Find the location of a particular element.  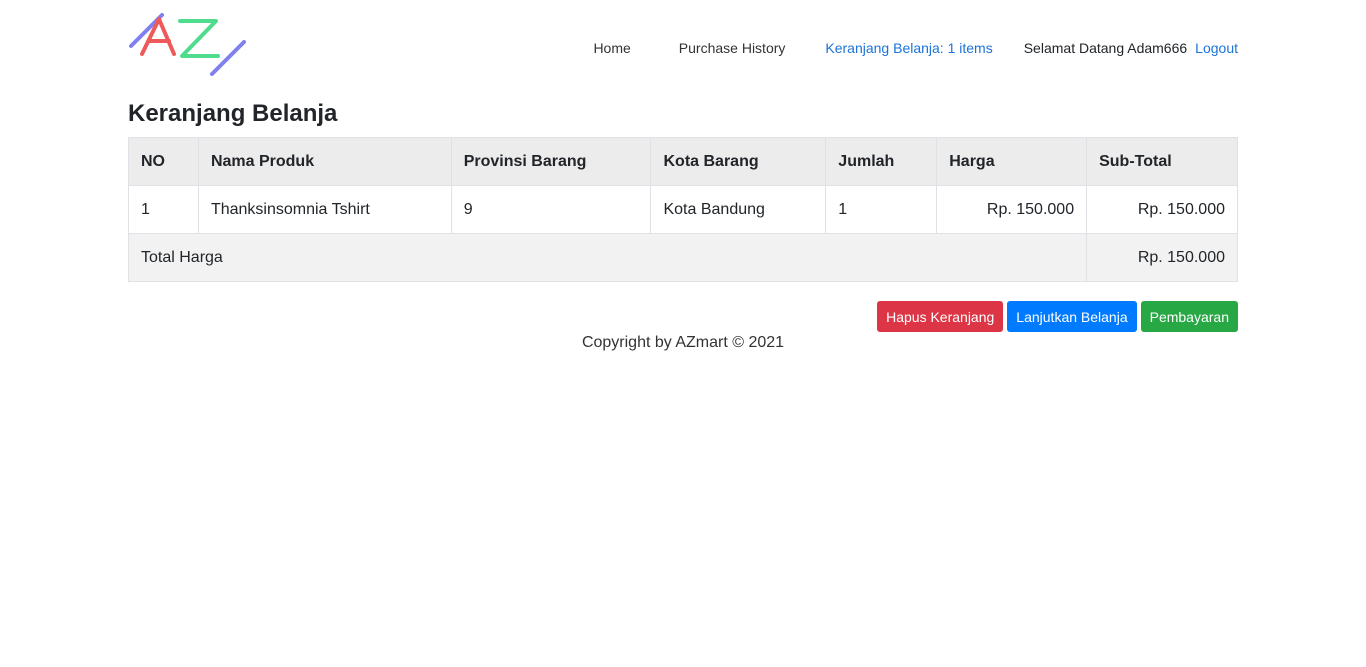

nav-cart-link: Keranjang Belanja: 1 items is located at coordinates (908, 48).